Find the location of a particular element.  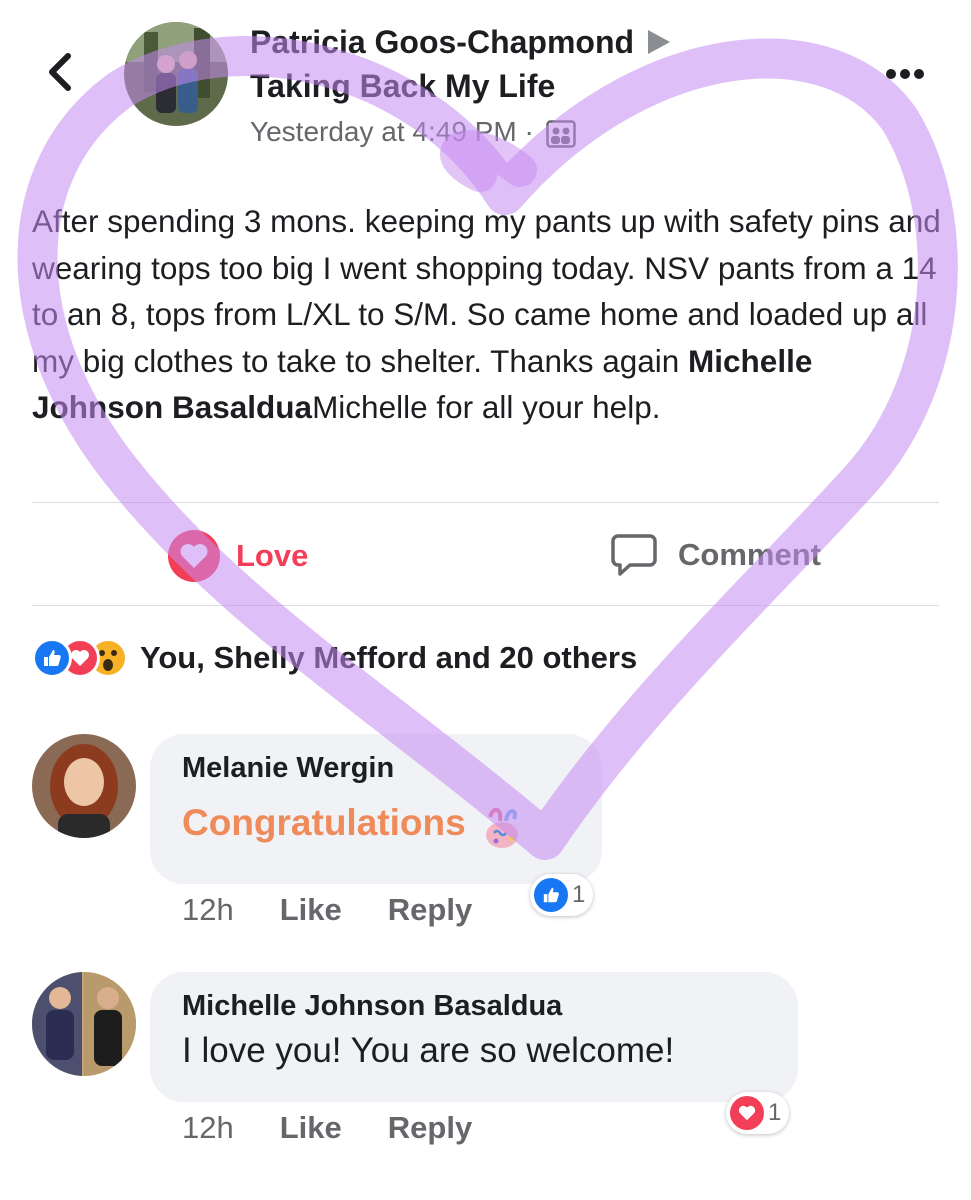

love-button: Love is located at coordinates (238, 556).